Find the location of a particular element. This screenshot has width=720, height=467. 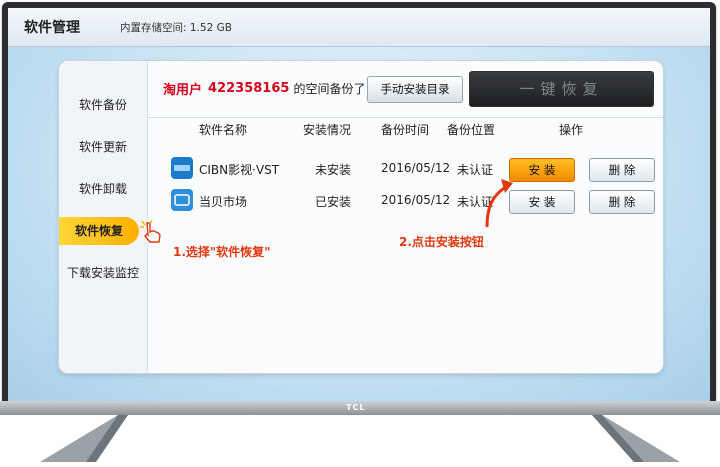

sidebar: 软件备份 软件更新 软件卸载 软件恢复 下载安装监控 is located at coordinates (103, 217).